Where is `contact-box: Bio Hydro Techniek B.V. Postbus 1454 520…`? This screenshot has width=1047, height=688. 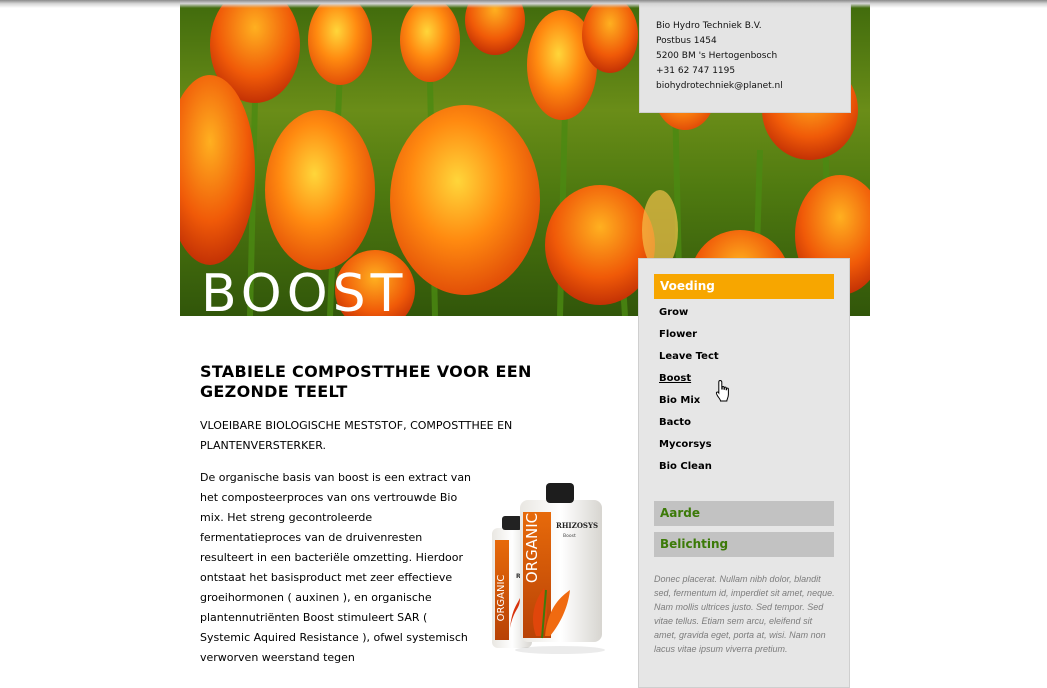
contact-box: Bio Hydro Techniek B.V. Postbus 1454 520… is located at coordinates (745, 56).